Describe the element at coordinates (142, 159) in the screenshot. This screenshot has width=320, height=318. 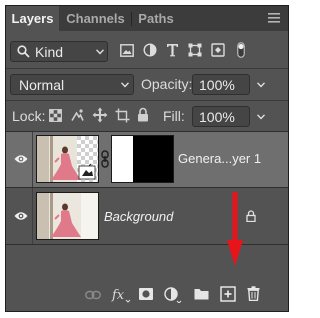
I see `layer-mask-thumbnail` at that location.